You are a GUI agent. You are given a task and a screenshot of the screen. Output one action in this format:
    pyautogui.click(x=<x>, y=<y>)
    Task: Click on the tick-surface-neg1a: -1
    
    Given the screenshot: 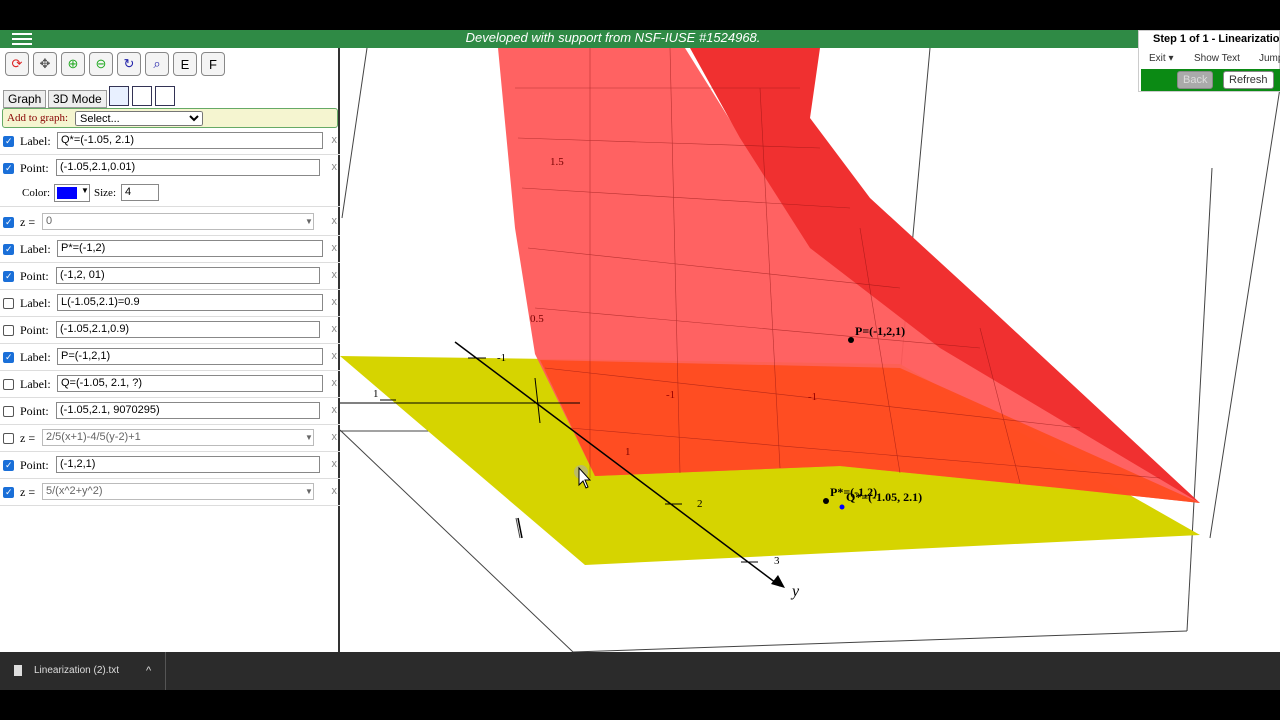 What is the action you would take?
    pyautogui.click(x=670, y=395)
    